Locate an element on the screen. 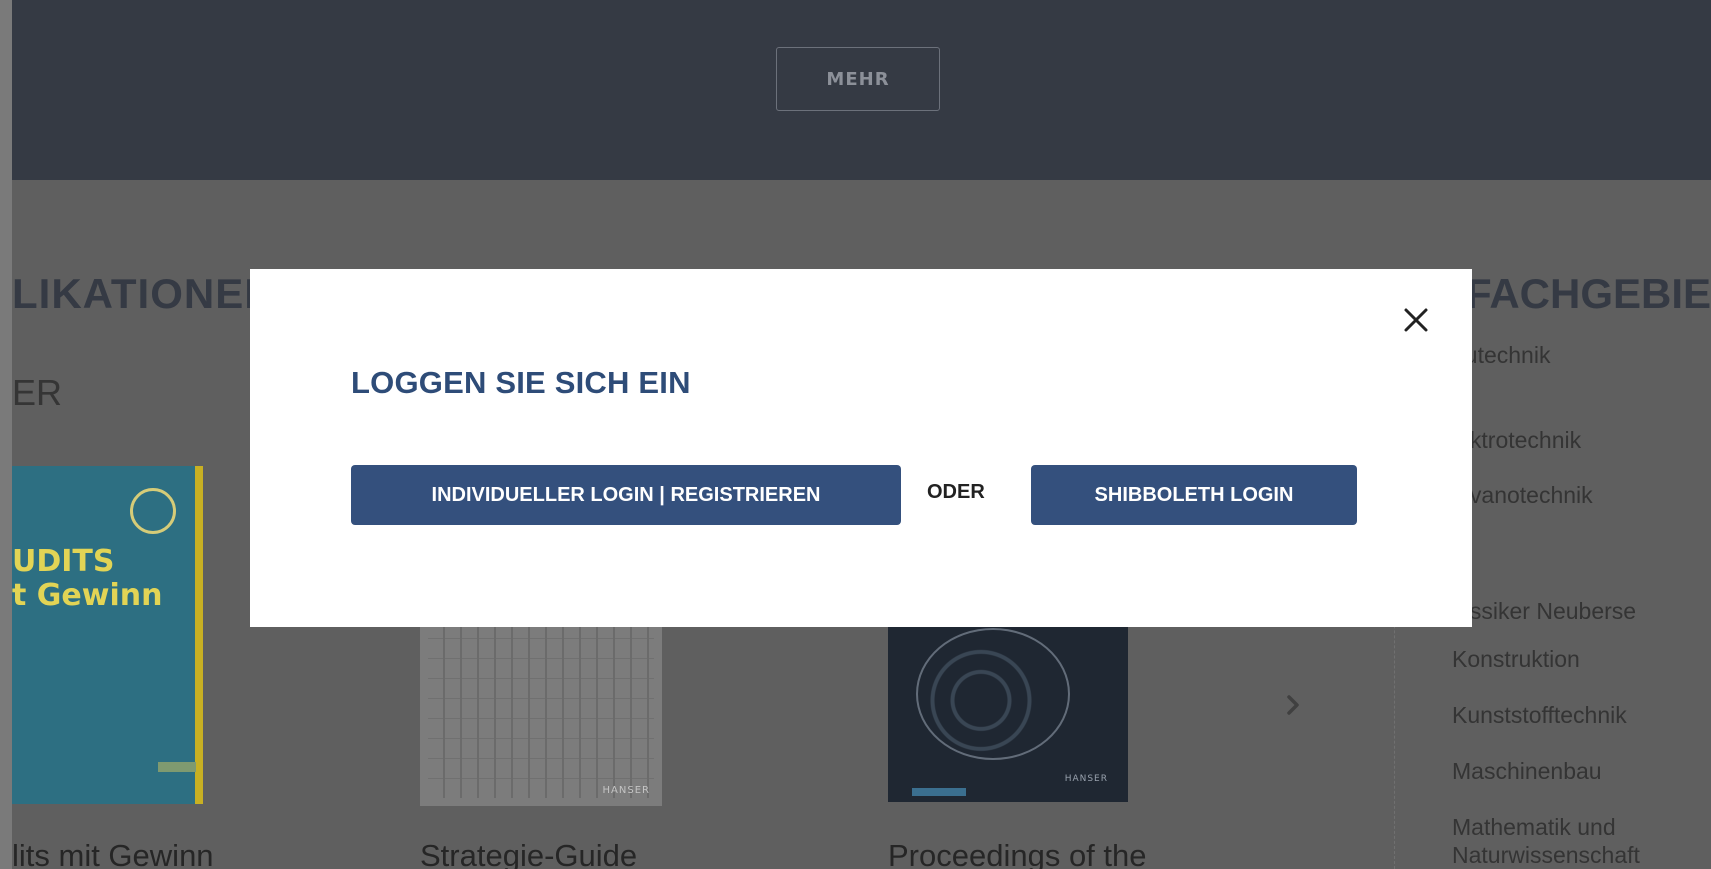  book-cover-line-1: UDITS is located at coordinates (63, 561).